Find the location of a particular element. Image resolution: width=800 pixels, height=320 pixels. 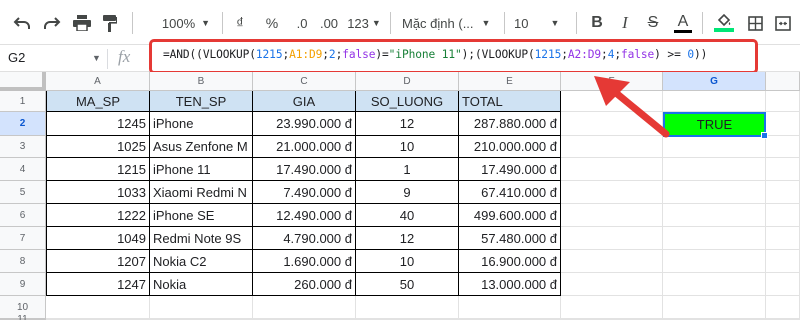

paint-format-icon is located at coordinates (110, 23).